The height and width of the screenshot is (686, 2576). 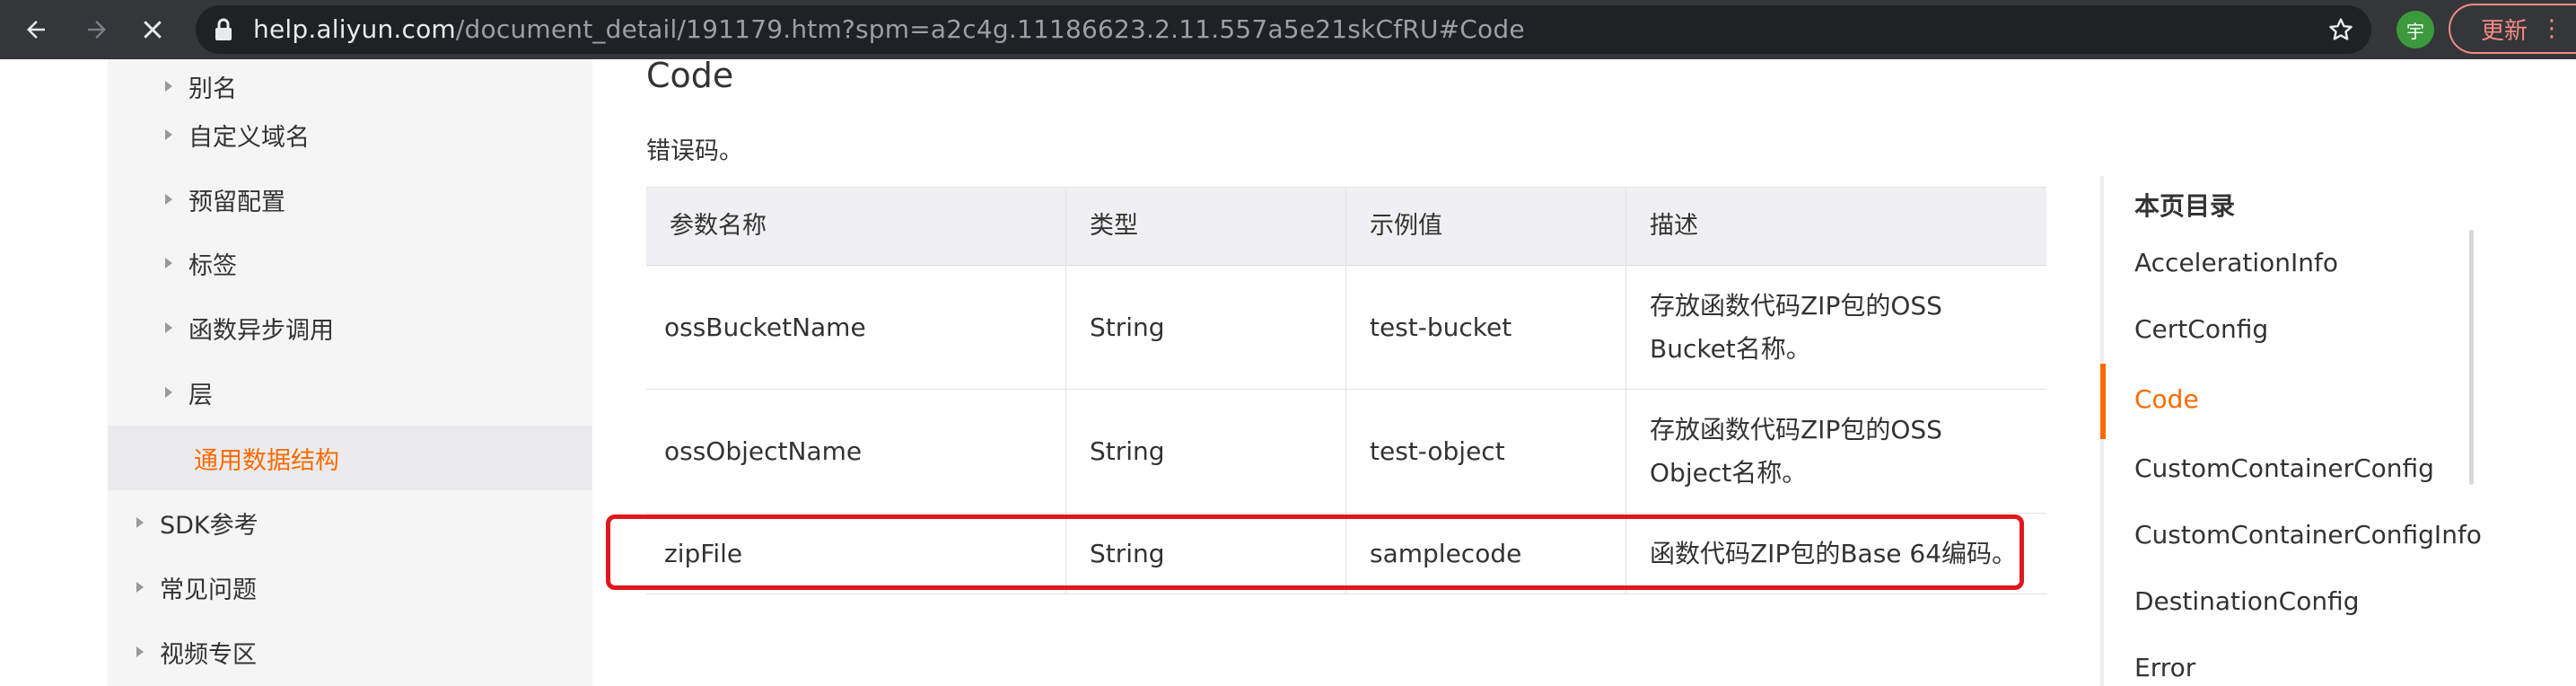 I want to click on toc-item-code: Code, so click(x=2166, y=399).